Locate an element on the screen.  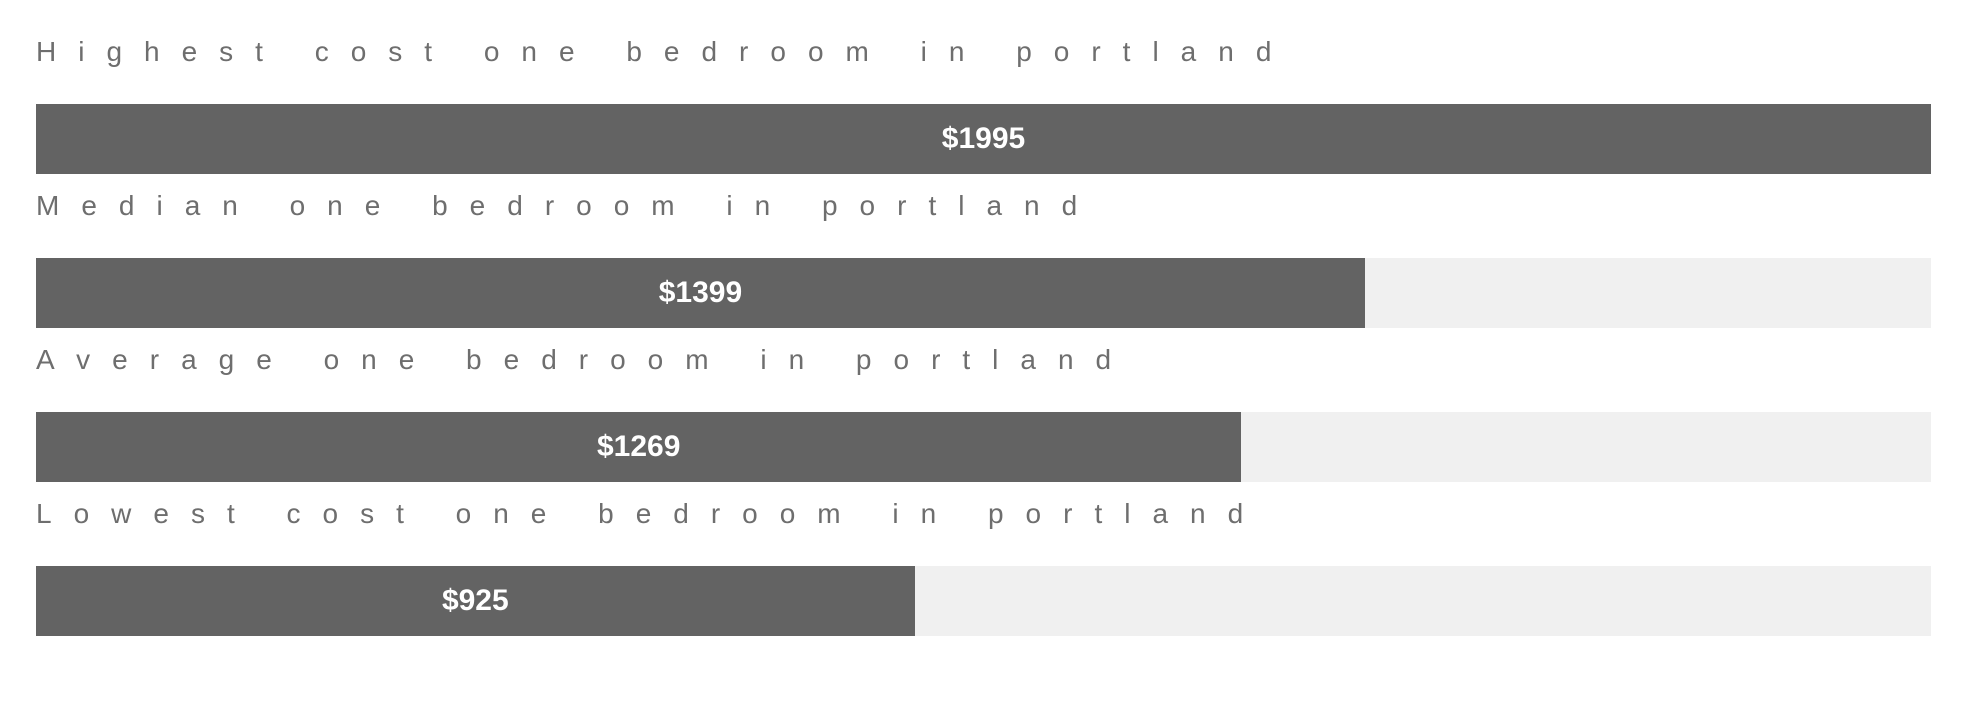
category-label: Median one bedroom in portland is located at coordinates (568, 205).